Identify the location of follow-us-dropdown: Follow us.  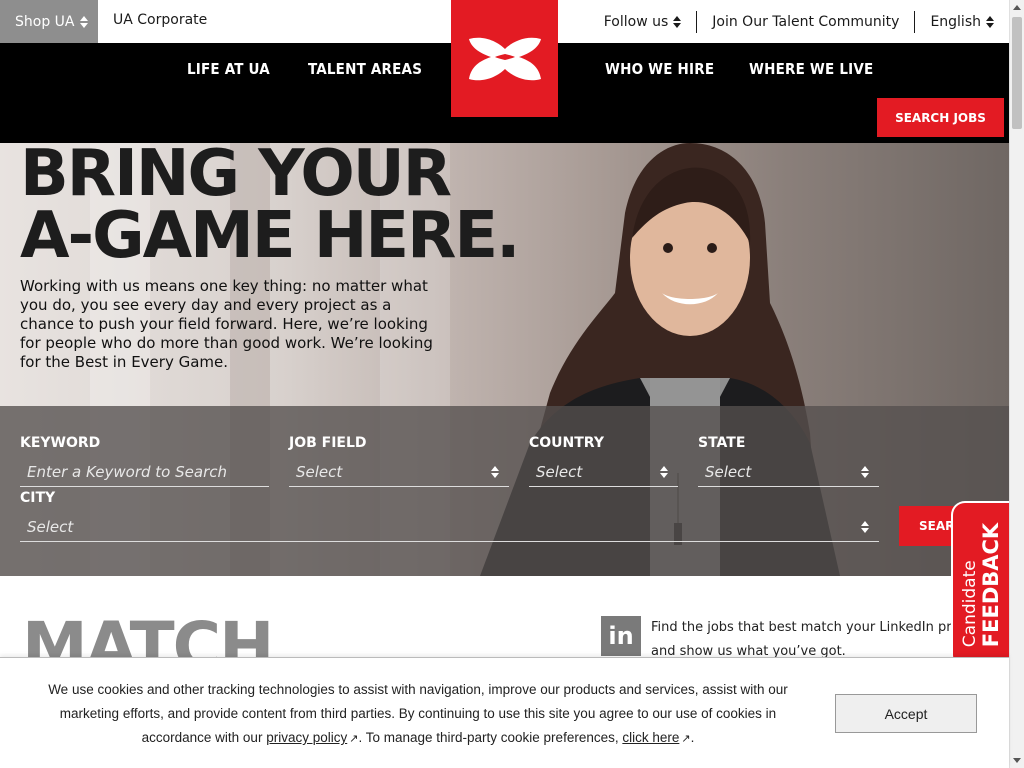
(643, 22).